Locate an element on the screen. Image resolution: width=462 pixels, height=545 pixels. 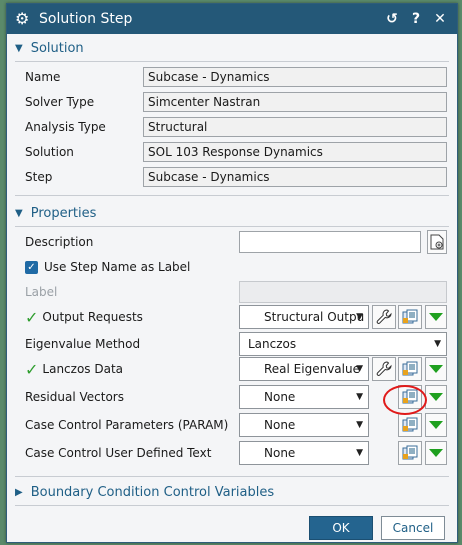
eigenvalue-method-label: Eigenvalue Method is located at coordinates (83, 344).